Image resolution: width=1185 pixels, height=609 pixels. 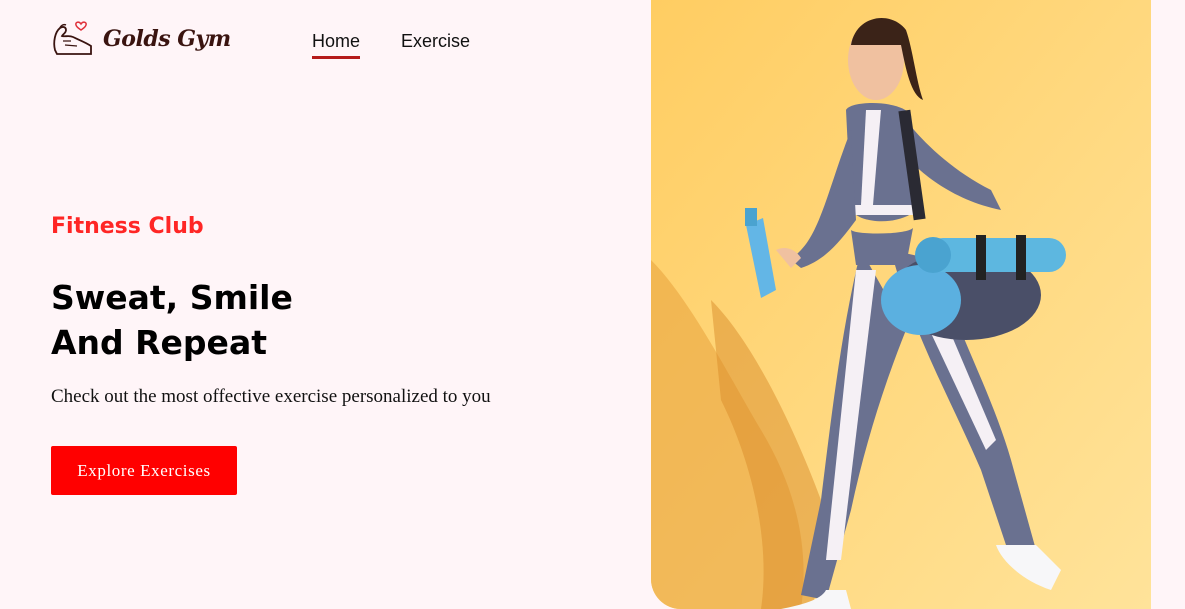 What do you see at coordinates (167, 39) in the screenshot?
I see `brand-name: Golds Gym` at bounding box center [167, 39].